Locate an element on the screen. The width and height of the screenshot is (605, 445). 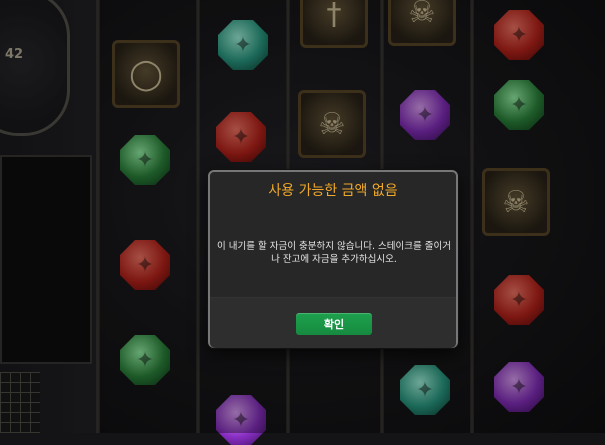
ok-button: 확인 is located at coordinates (334, 324).